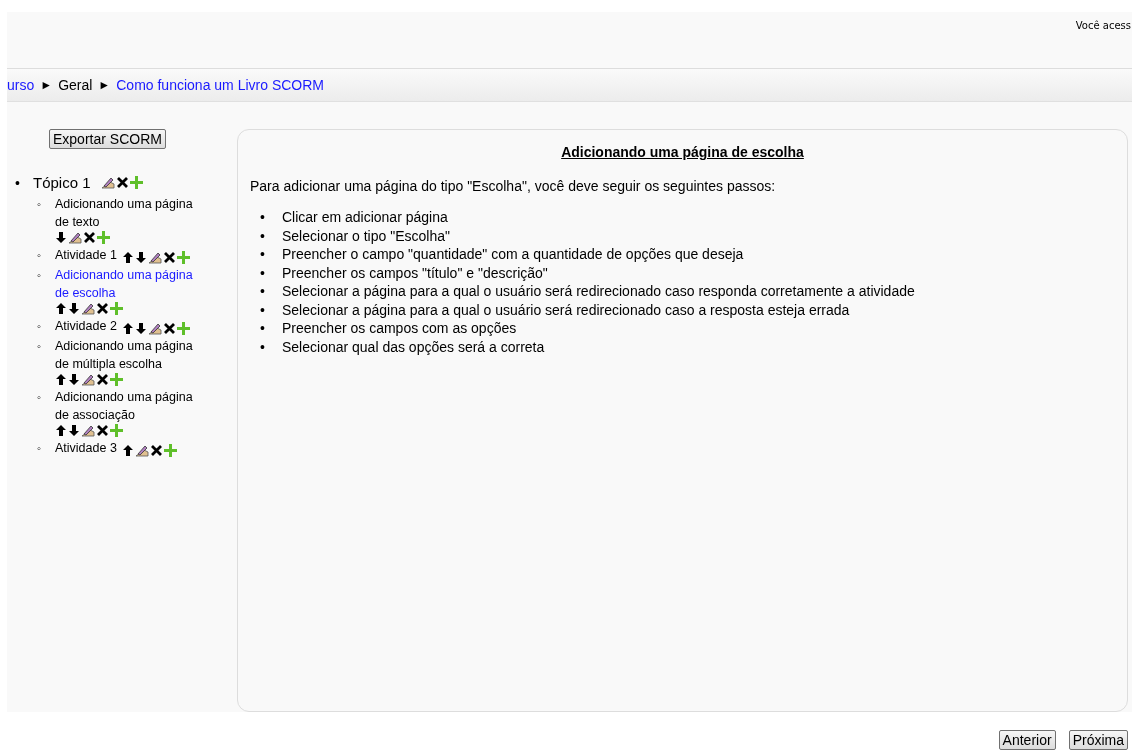 Image resolution: width=1132 pixels, height=754 pixels. I want to click on page-title: Adicionando uma página de escolha, so click(682, 152).